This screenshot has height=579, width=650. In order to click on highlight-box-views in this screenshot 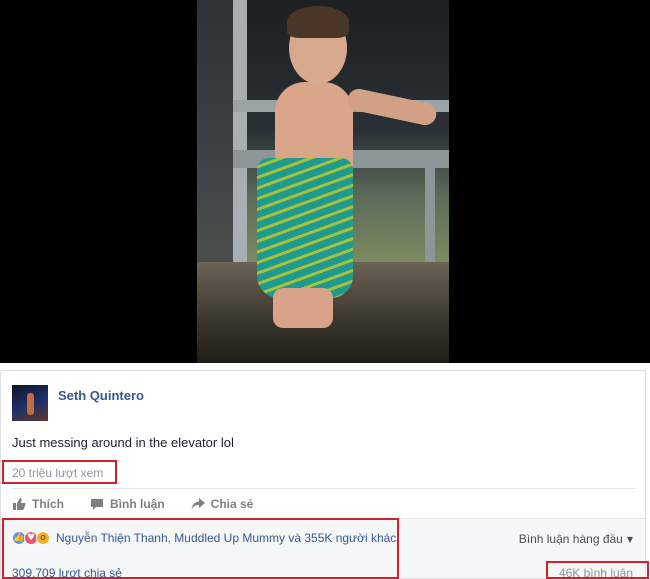, I will do `click(59, 472)`.